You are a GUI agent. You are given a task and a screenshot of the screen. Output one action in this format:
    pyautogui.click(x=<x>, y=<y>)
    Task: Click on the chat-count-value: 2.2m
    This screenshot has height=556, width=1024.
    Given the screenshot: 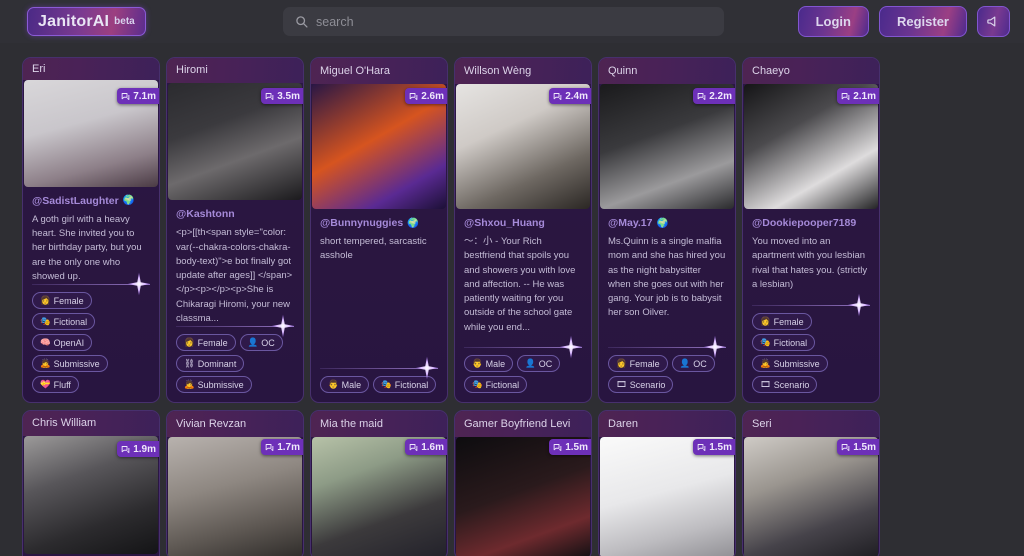 What is the action you would take?
    pyautogui.click(x=720, y=96)
    